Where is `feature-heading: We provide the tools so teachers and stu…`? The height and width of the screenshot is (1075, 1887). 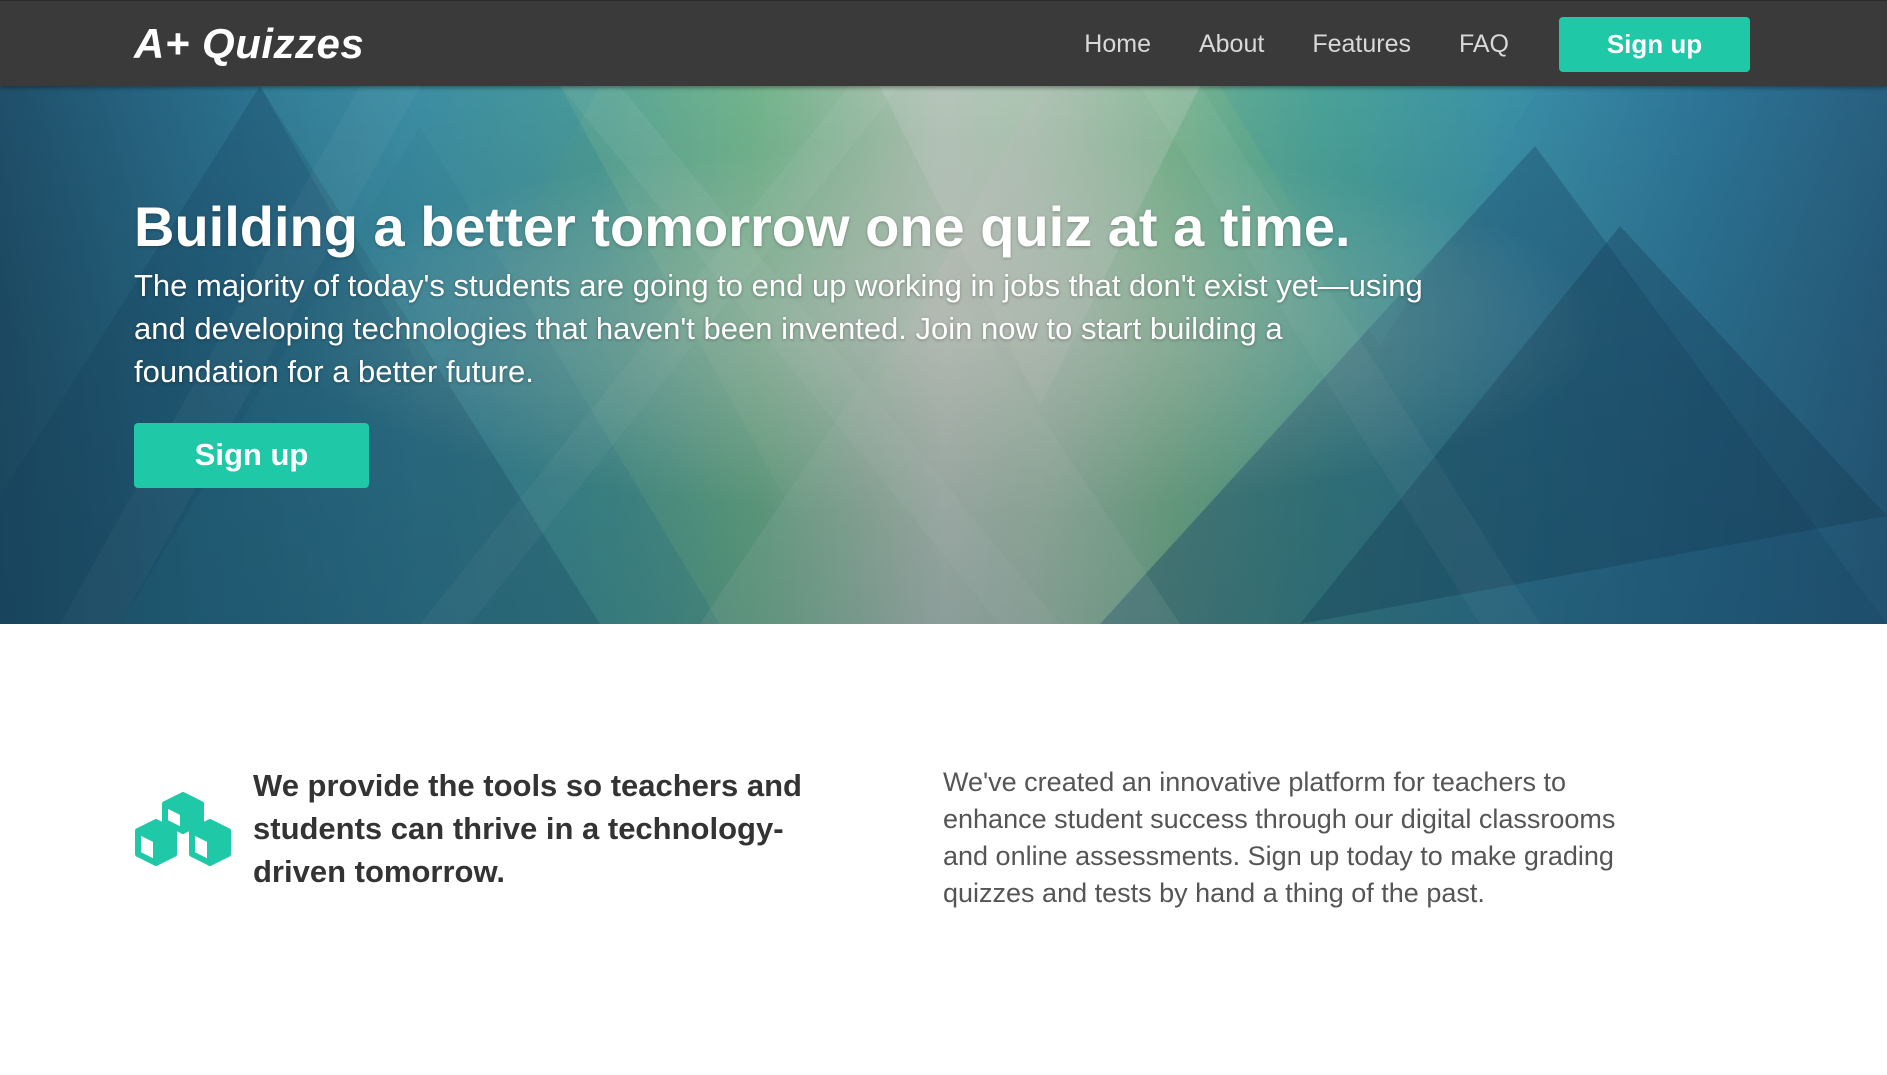 feature-heading: We provide the tools so teachers and stu… is located at coordinates (527, 828).